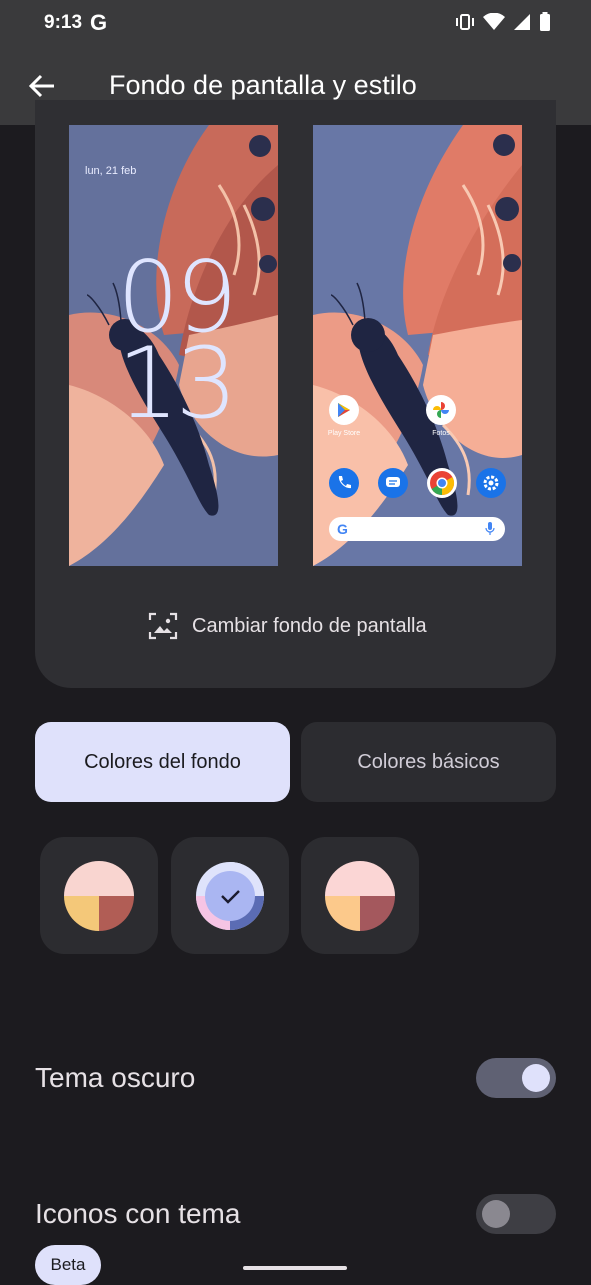 The image size is (591, 1285). Describe the element at coordinates (491, 483) in the screenshot. I see `settings-icon` at that location.